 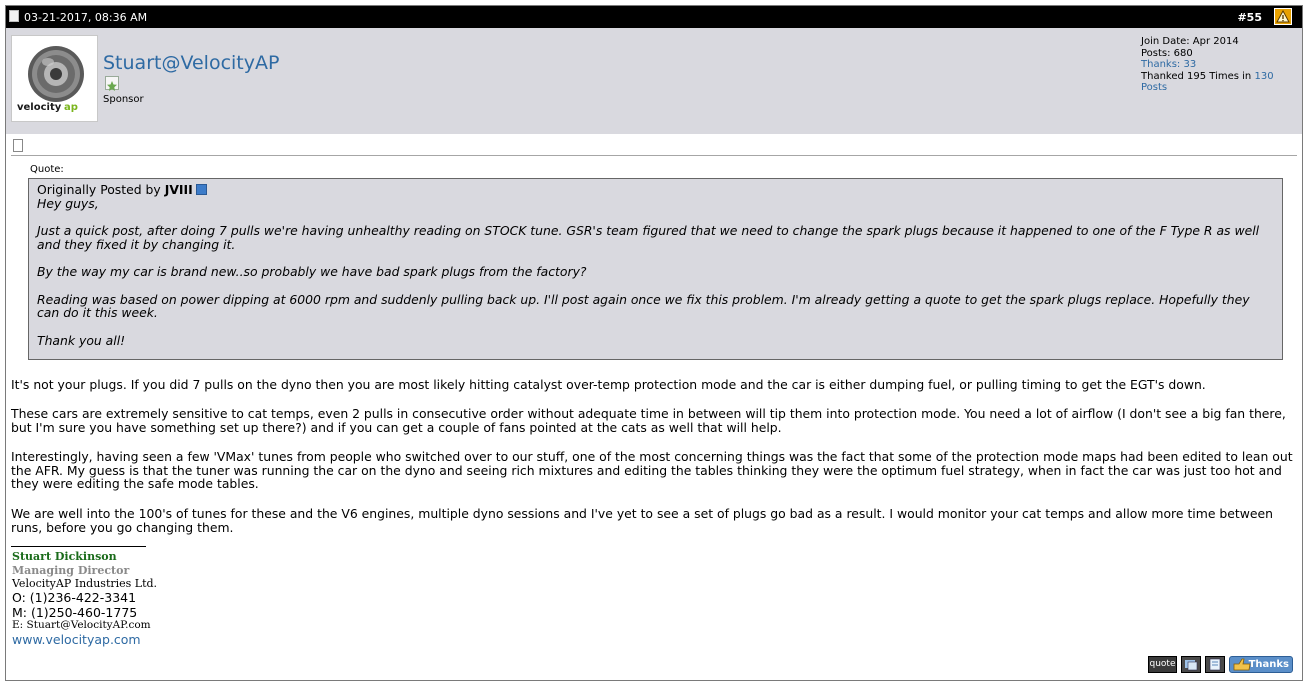 I want to click on avatar: velocity ap, so click(x=54, y=78).